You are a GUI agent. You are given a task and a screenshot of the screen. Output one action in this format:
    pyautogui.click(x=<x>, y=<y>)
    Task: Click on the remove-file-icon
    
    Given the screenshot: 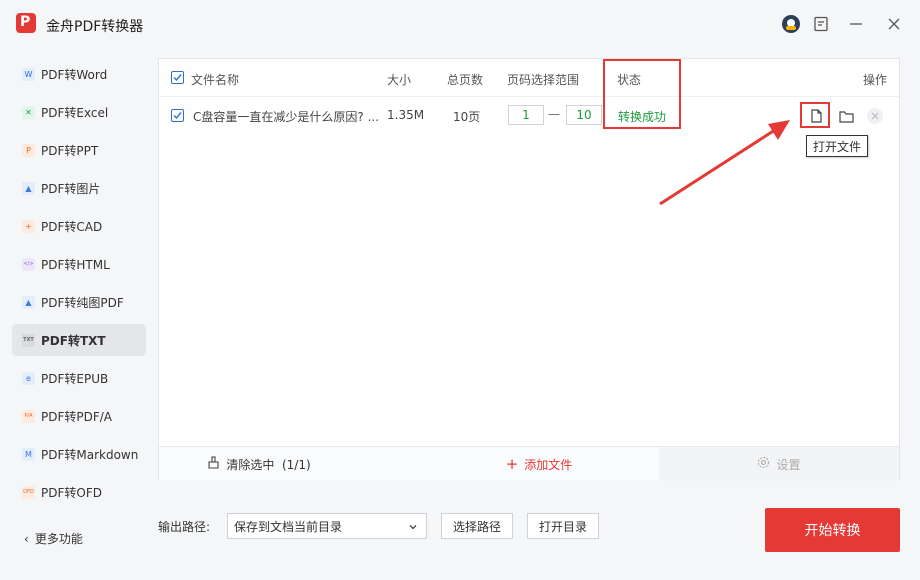 What is the action you would take?
    pyautogui.click(x=875, y=116)
    